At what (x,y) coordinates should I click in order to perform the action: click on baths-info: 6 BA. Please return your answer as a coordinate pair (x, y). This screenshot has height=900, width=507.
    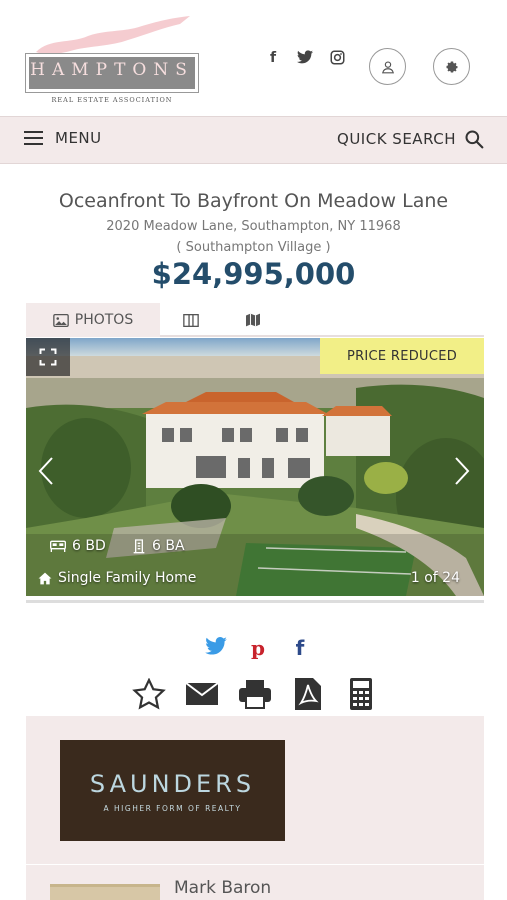
    Looking at the image, I should click on (158, 546).